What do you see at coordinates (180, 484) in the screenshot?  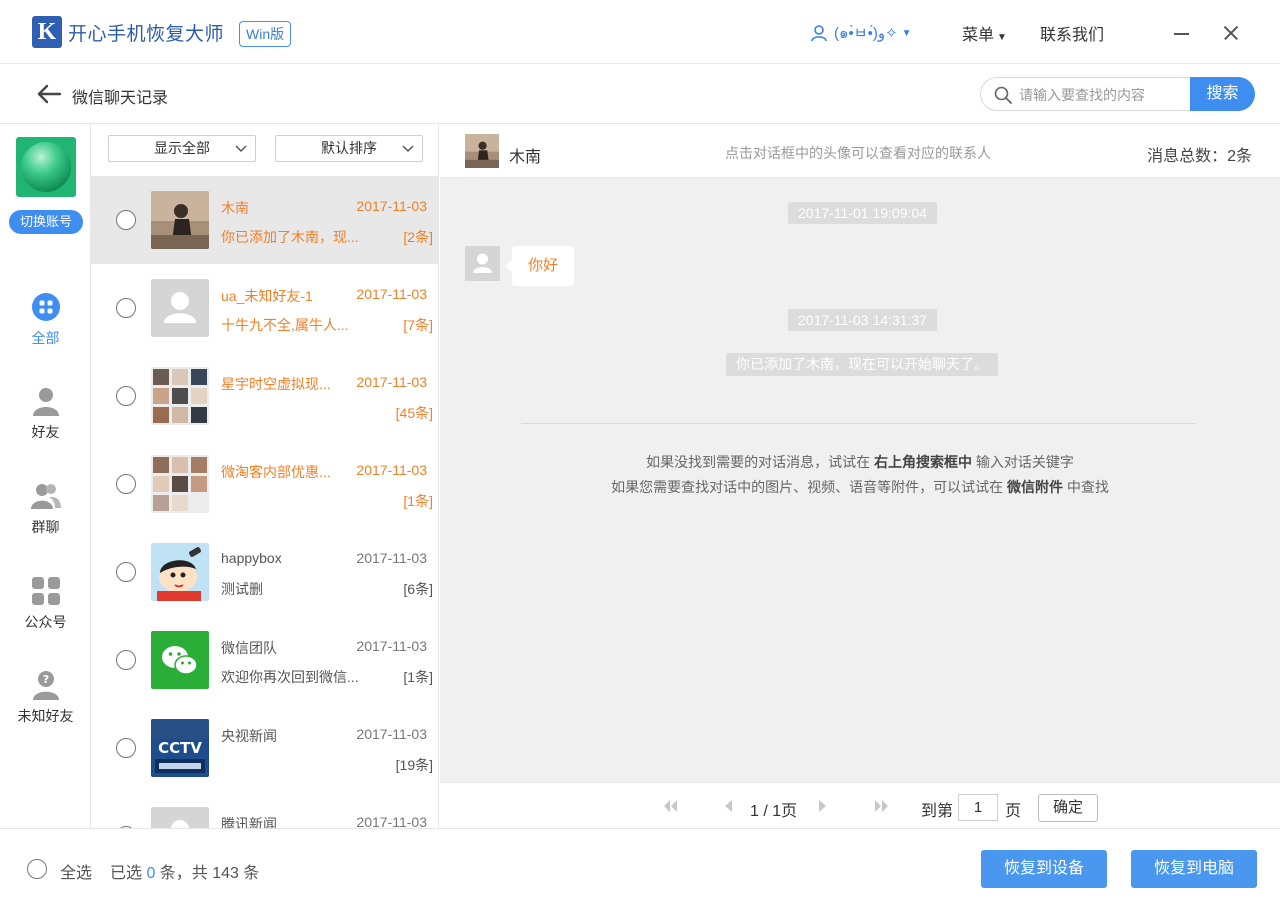 I see `group-avatar` at bounding box center [180, 484].